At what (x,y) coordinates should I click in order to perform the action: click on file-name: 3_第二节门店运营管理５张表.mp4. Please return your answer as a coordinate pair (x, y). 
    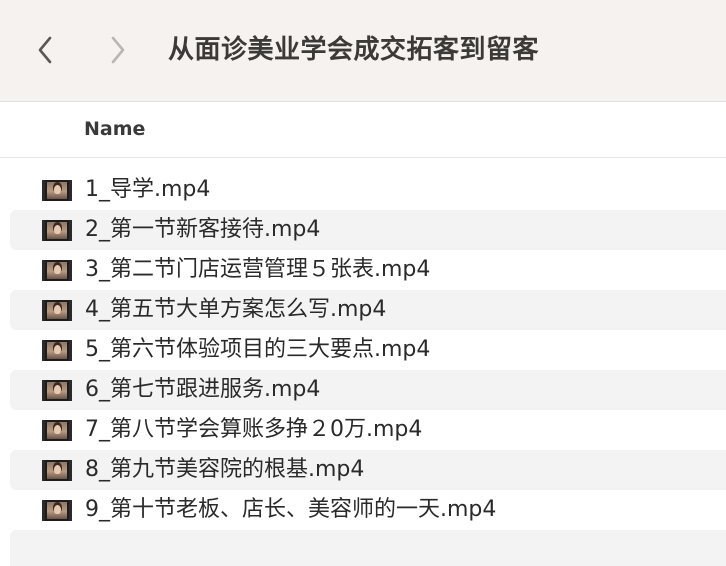
    Looking at the image, I should click on (258, 269).